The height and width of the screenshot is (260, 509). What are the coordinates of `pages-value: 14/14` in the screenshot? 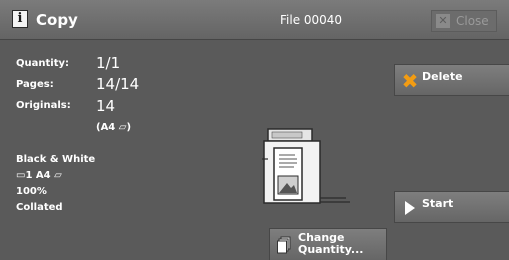 It's located at (118, 84).